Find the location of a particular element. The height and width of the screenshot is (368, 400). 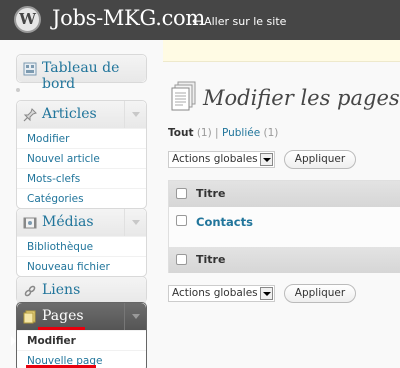

bulk-actions-top: Actions globales Appliquer is located at coordinates (284, 160).